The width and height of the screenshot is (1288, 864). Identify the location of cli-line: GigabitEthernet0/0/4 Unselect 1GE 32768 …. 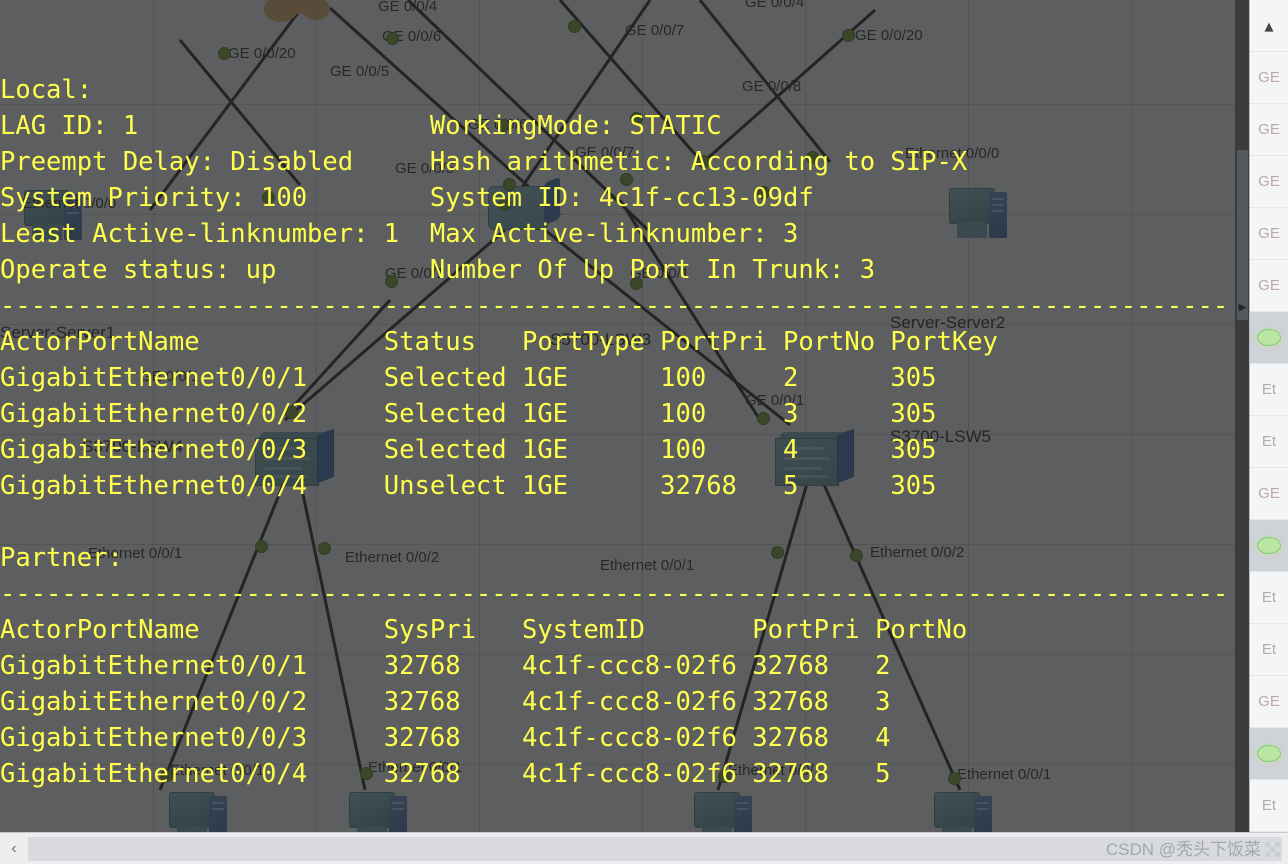
(468, 486).